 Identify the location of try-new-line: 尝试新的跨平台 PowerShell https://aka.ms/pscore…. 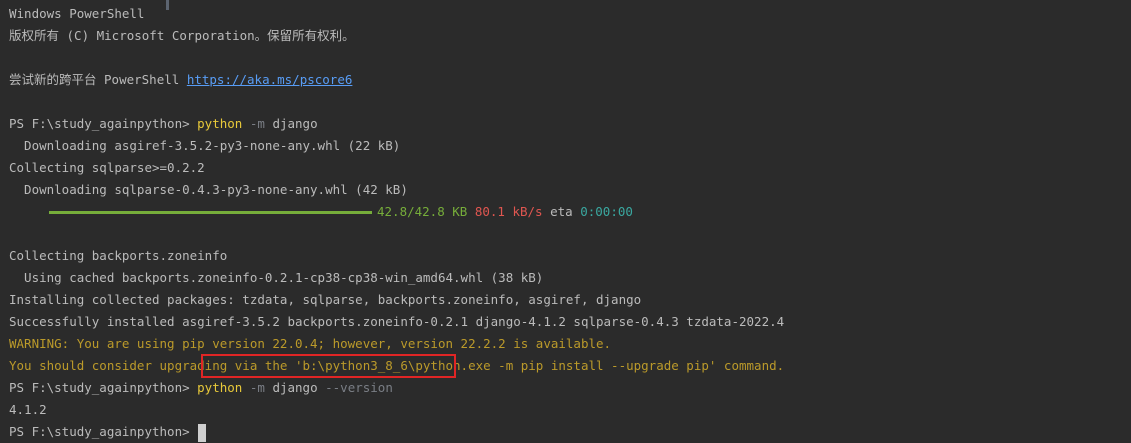
(568, 80).